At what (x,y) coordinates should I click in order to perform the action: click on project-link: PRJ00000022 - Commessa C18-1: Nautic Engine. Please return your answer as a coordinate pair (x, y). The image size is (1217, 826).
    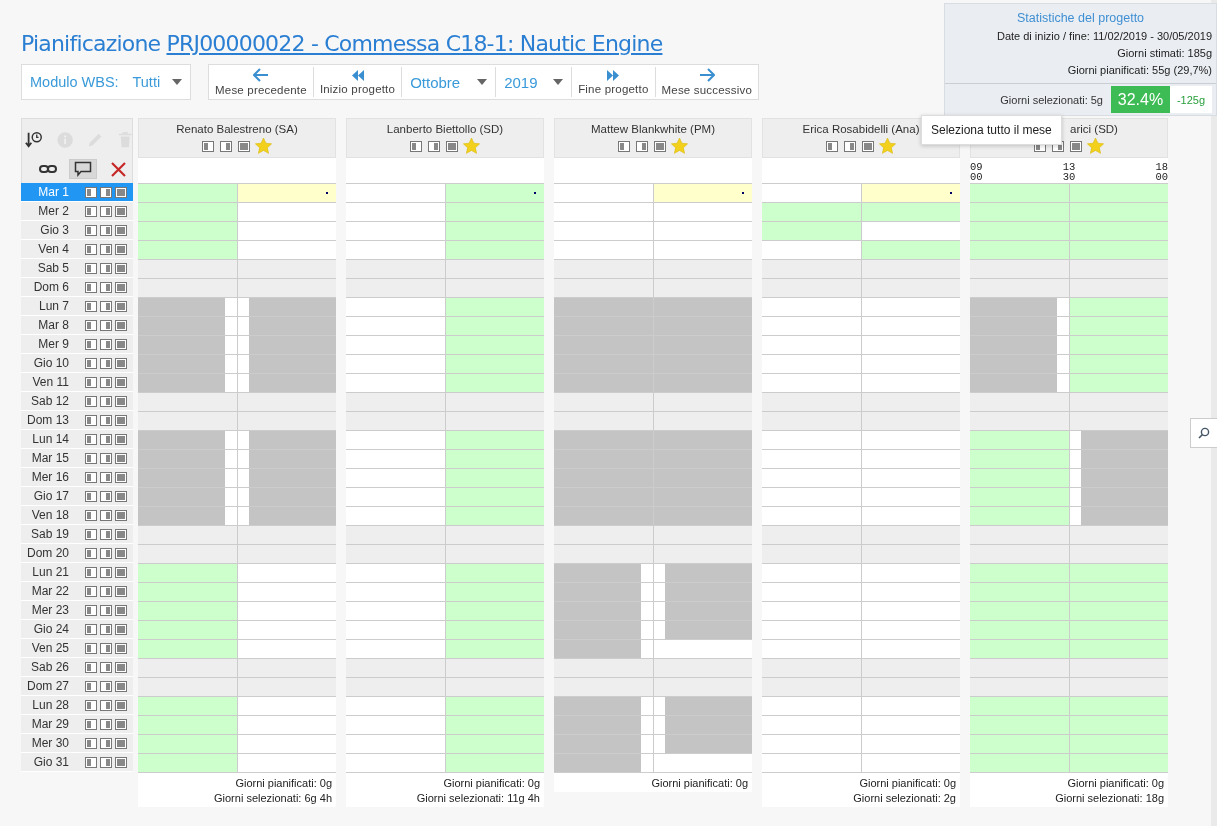
    Looking at the image, I should click on (414, 43).